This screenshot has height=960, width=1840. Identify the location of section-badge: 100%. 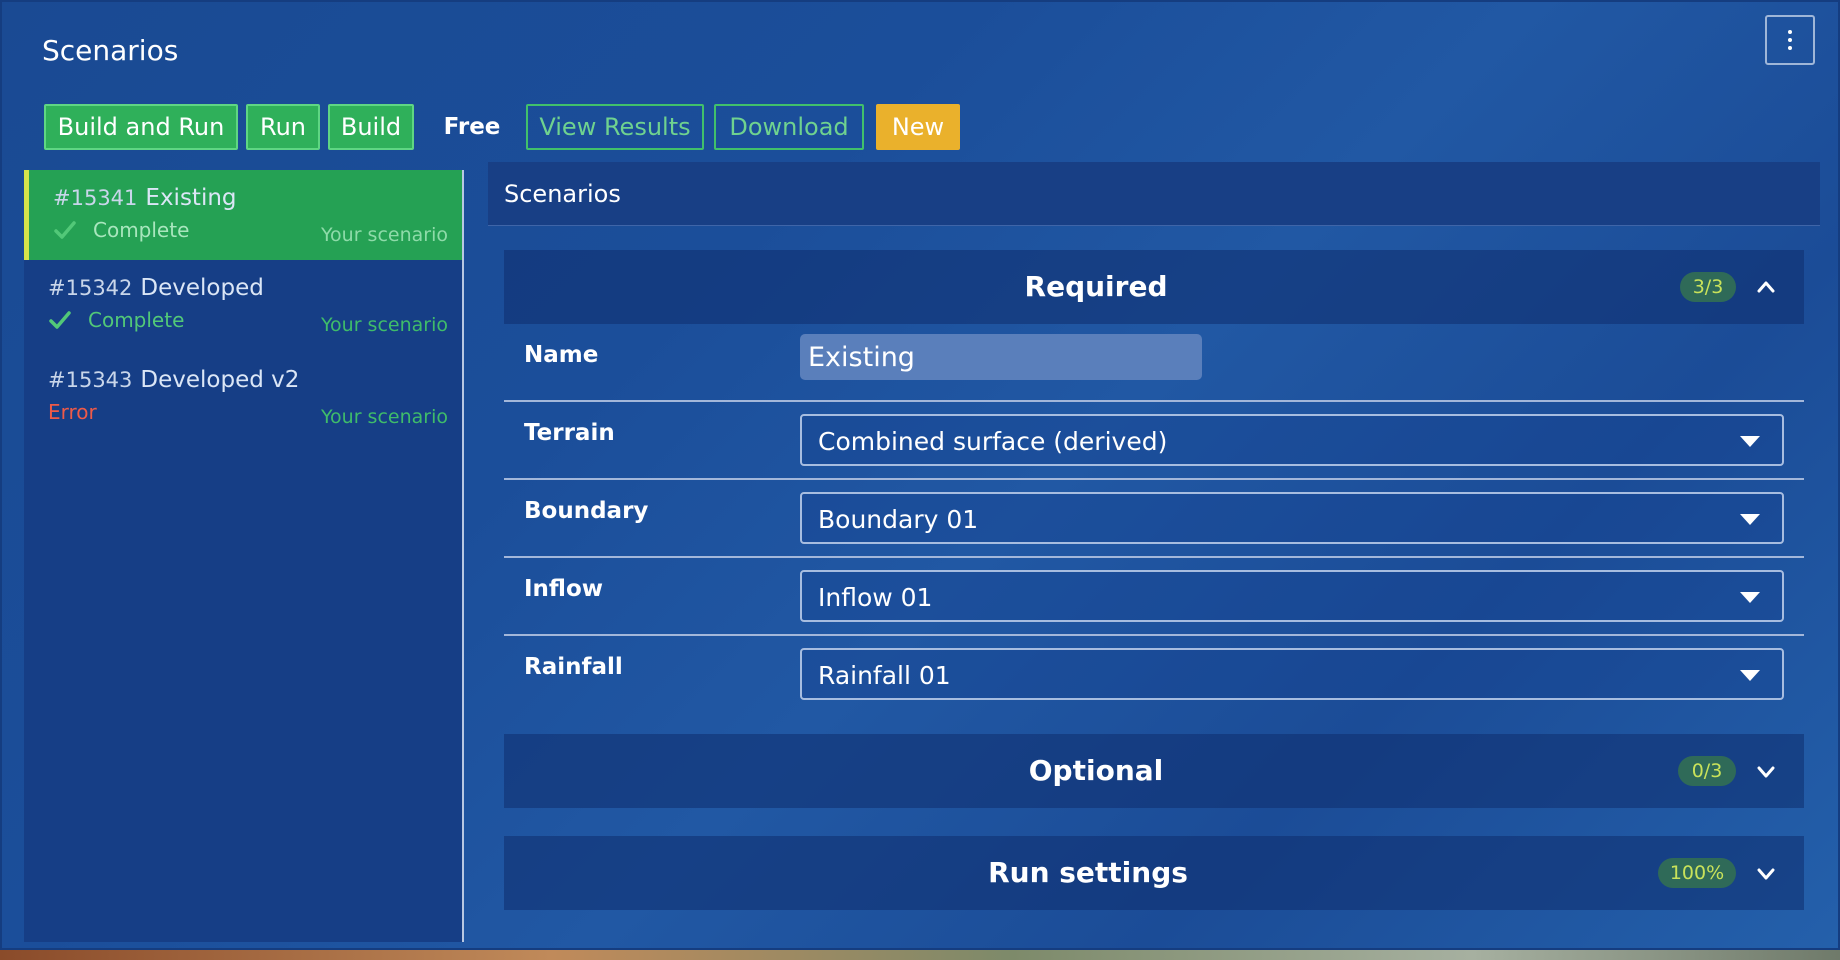
(1697, 873).